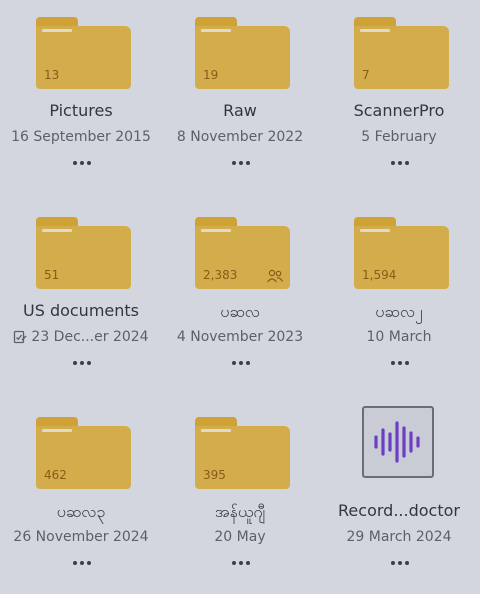  Describe the element at coordinates (240, 337) in the screenshot. I see `item-date: 4 November 2023` at that location.